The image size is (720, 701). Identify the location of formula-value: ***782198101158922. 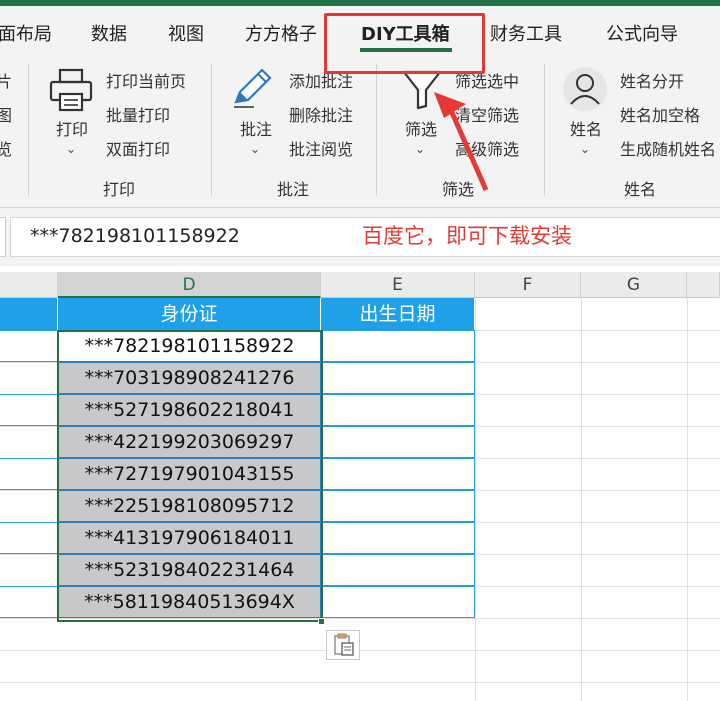
(135, 236).